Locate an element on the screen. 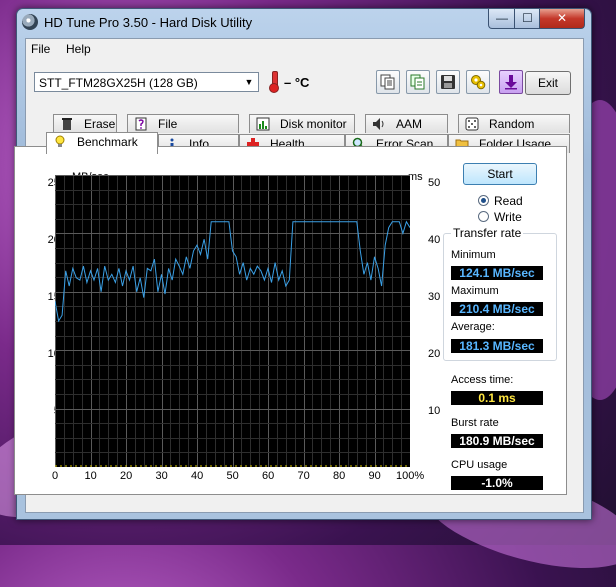  close-button: ✕ is located at coordinates (562, 19).